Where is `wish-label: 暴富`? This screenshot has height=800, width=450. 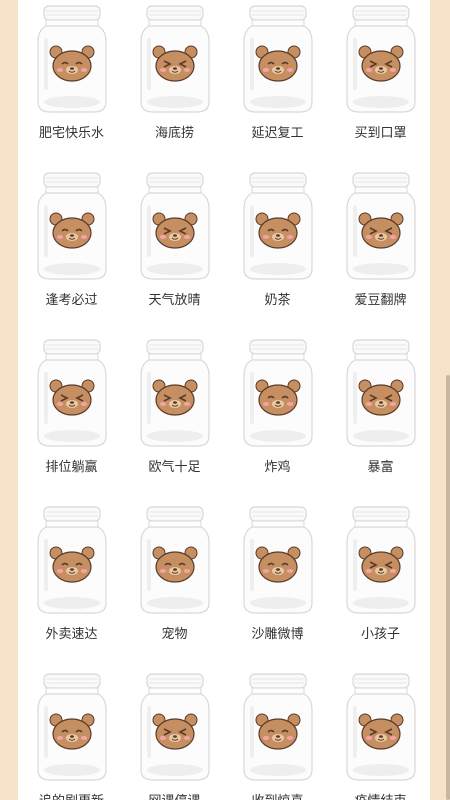 wish-label: 暴富 is located at coordinates (380, 467).